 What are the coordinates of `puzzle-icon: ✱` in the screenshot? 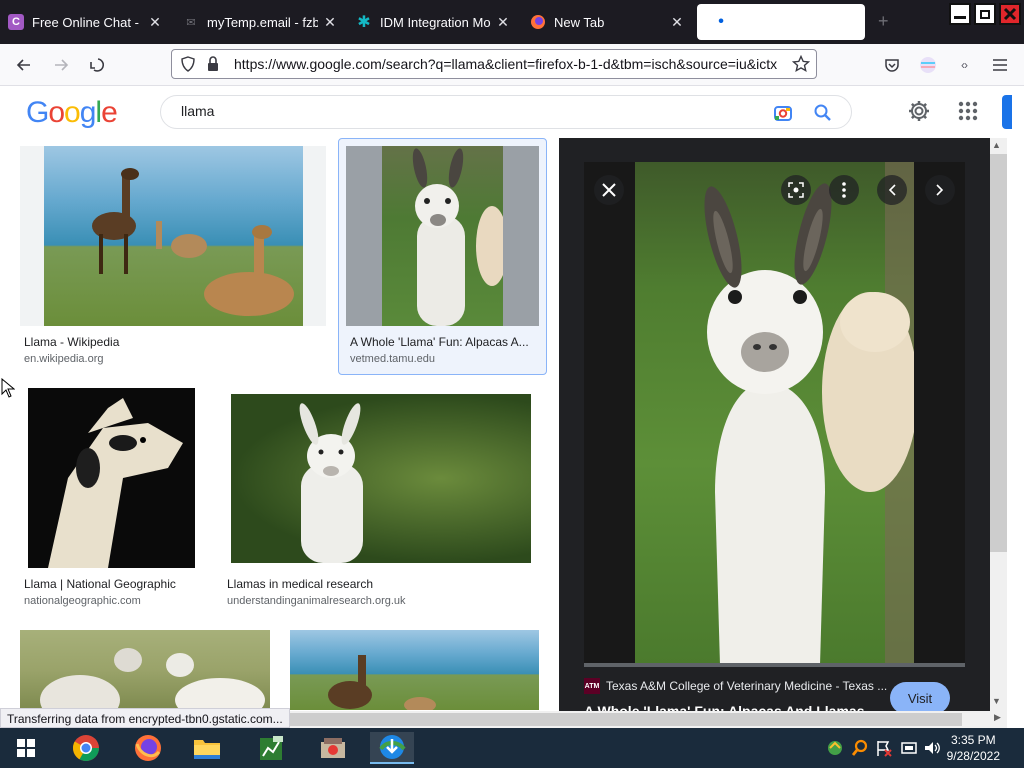 It's located at (364, 22).